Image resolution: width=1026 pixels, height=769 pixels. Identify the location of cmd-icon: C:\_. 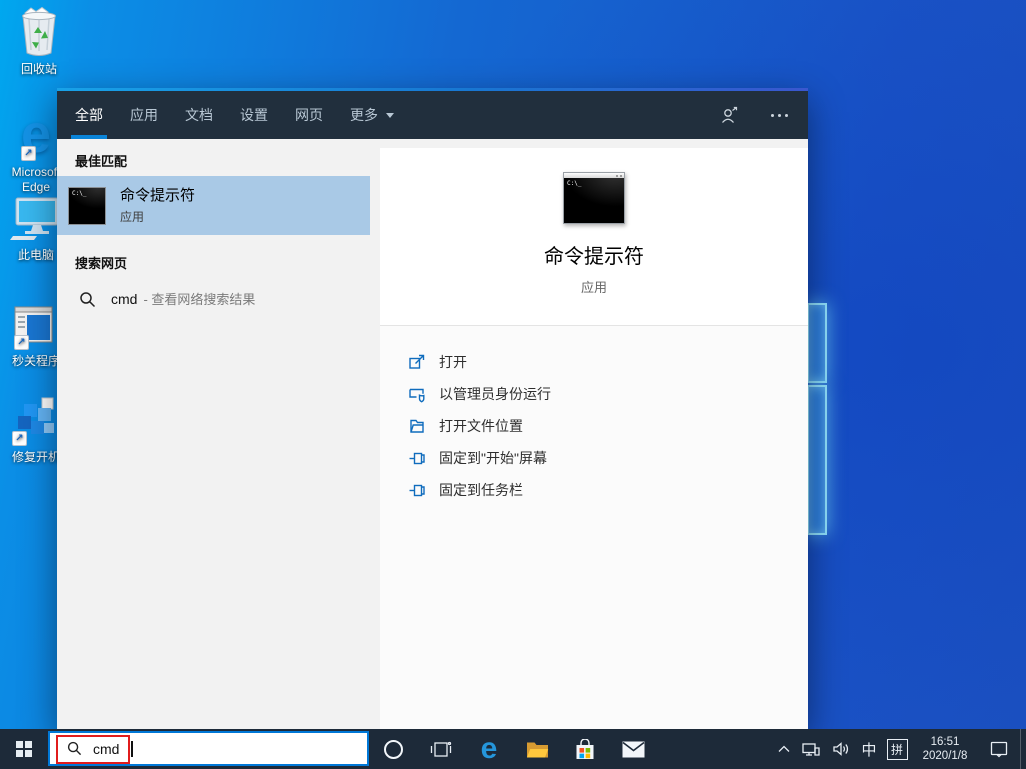
(87, 205).